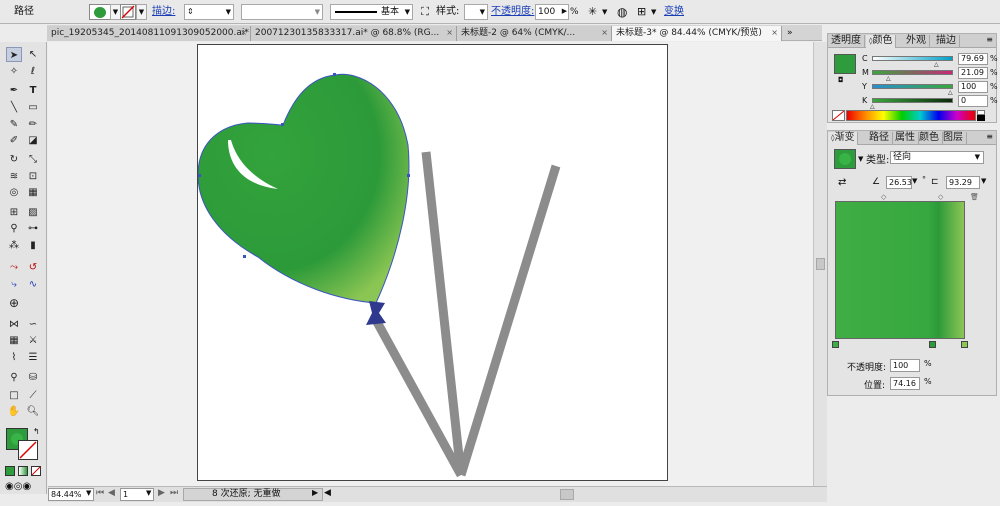  Describe the element at coordinates (930, 88) in the screenshot. I see `yellow-slider: Y △ 100 %` at that location.